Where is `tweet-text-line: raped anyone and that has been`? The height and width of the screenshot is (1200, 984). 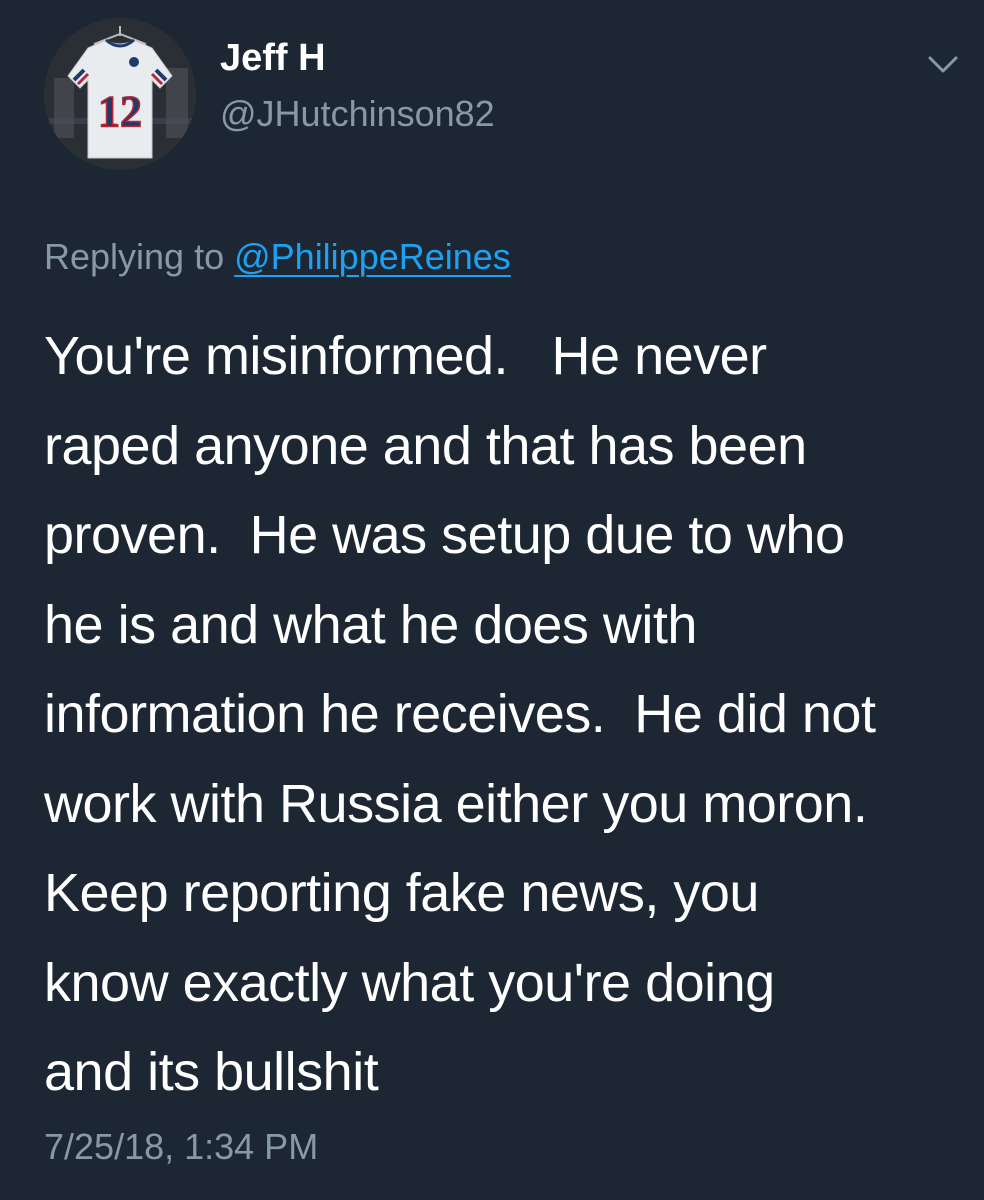
tweet-text-line: raped anyone and that has been is located at coordinates (425, 445).